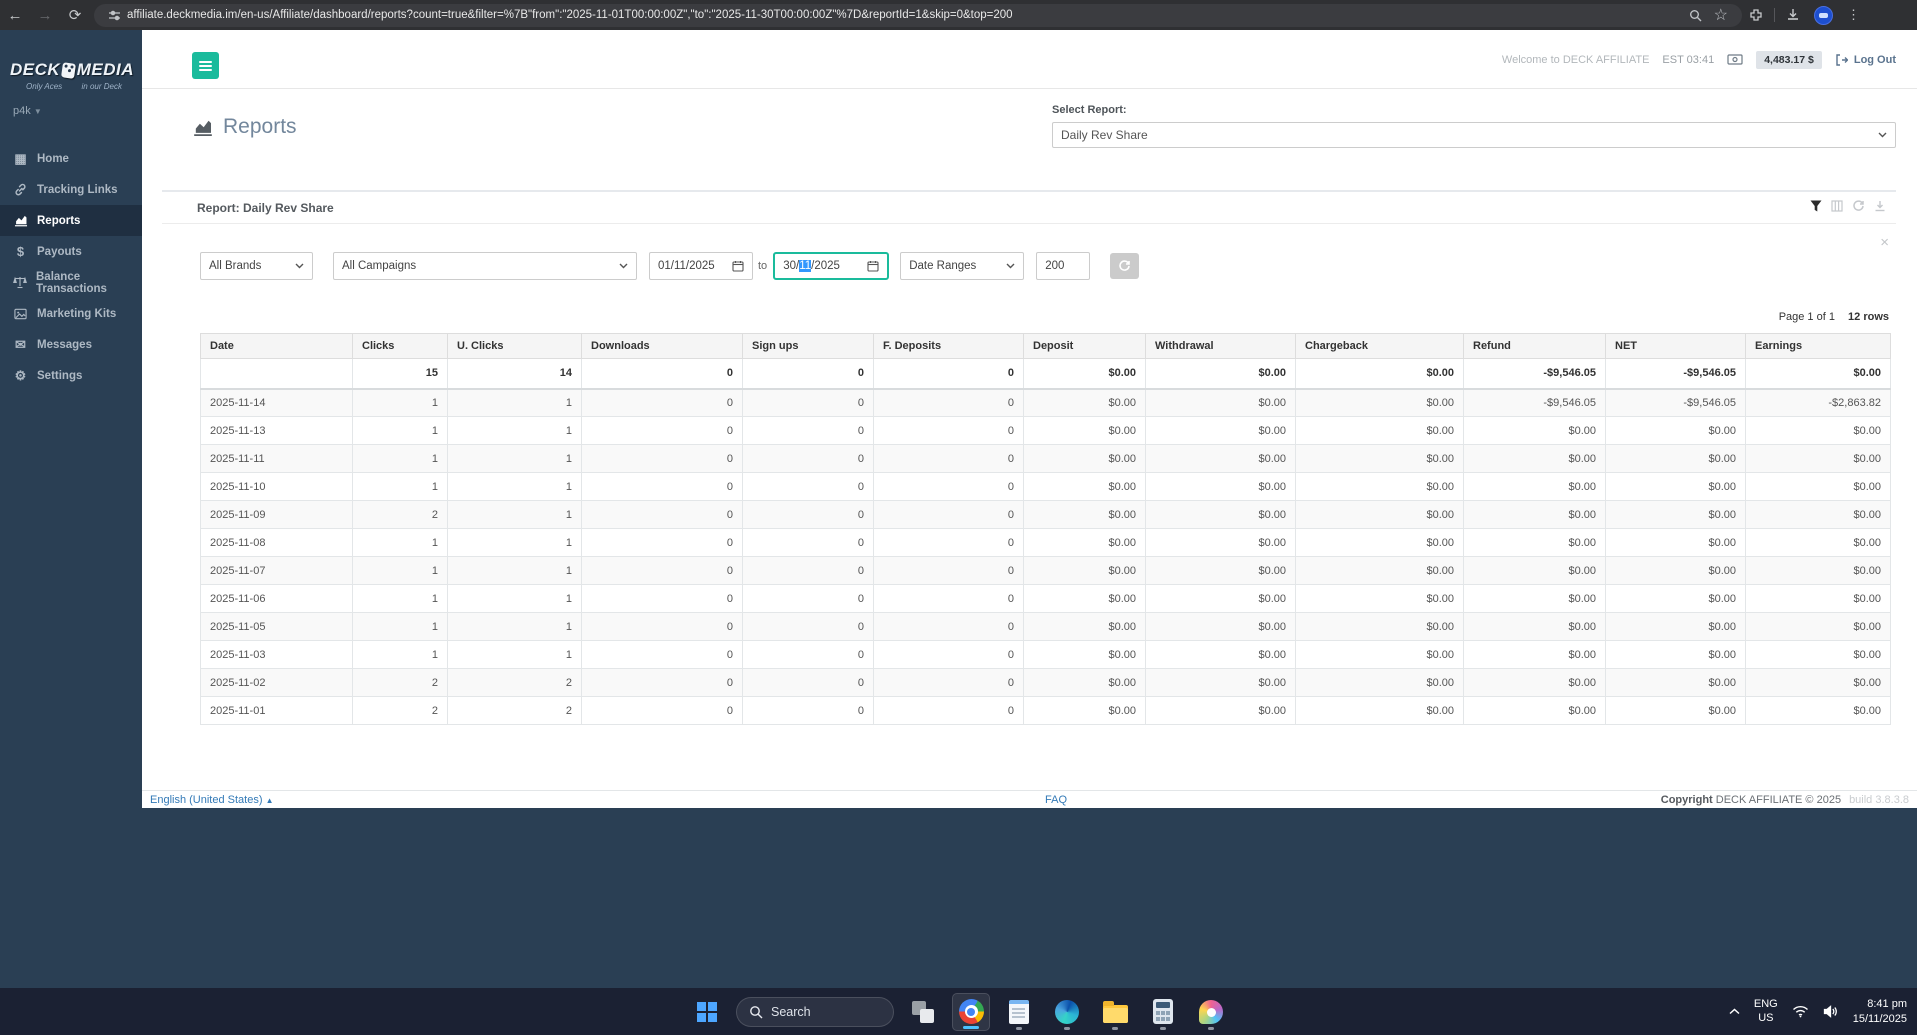  Describe the element at coordinates (1220, 346) in the screenshot. I see `column-header-withdrawal: Withdrawal` at that location.